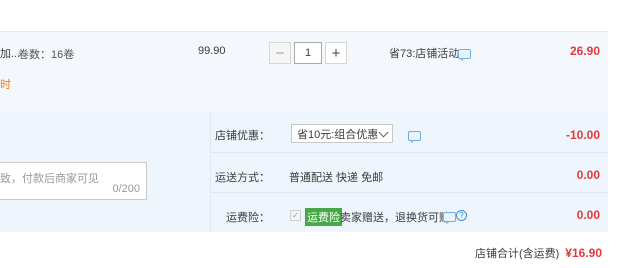  Describe the element at coordinates (126, 189) in the screenshot. I see `message-char-count: 0/200` at that location.